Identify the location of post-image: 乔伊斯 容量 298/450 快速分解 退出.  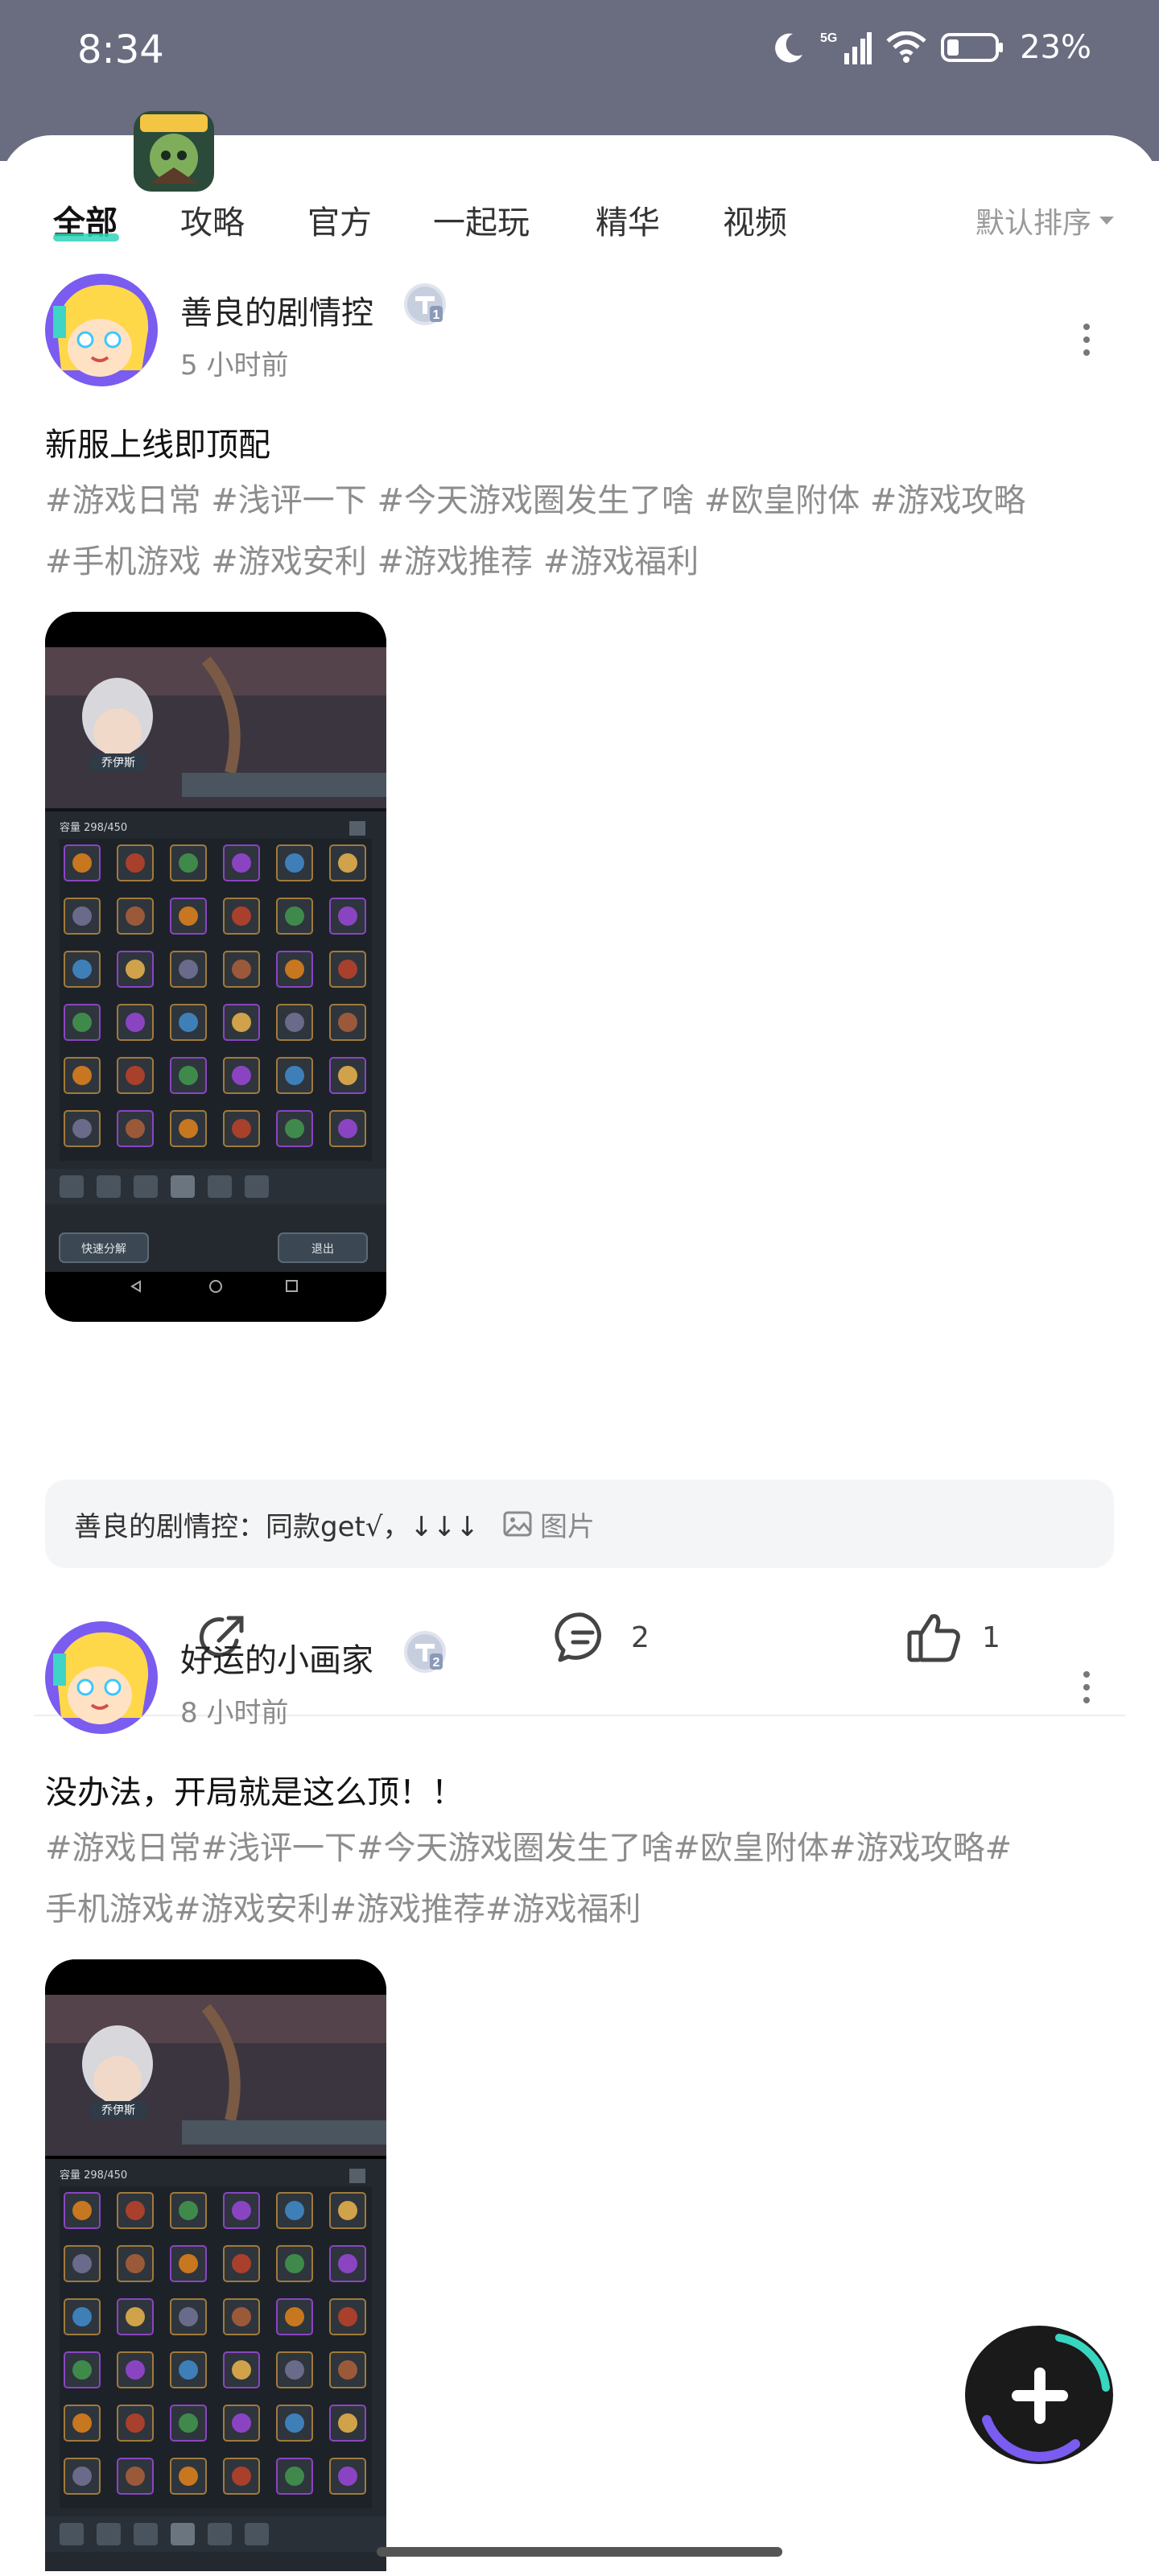
(215, 967).